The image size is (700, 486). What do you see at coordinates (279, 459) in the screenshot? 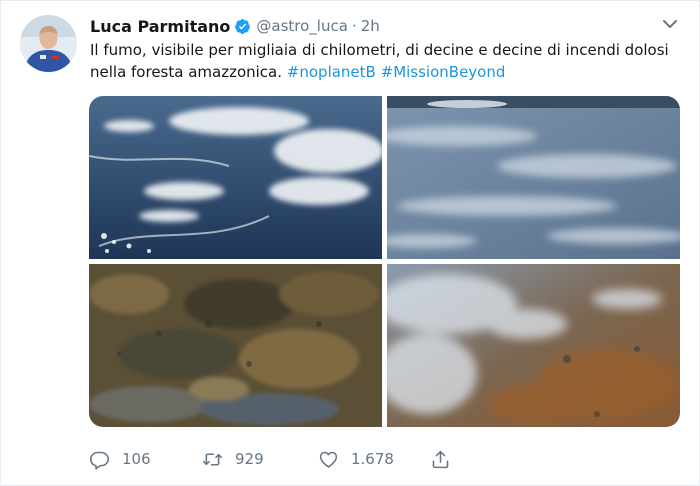
I see `action-bar: 106 929 1.678` at bounding box center [279, 459].